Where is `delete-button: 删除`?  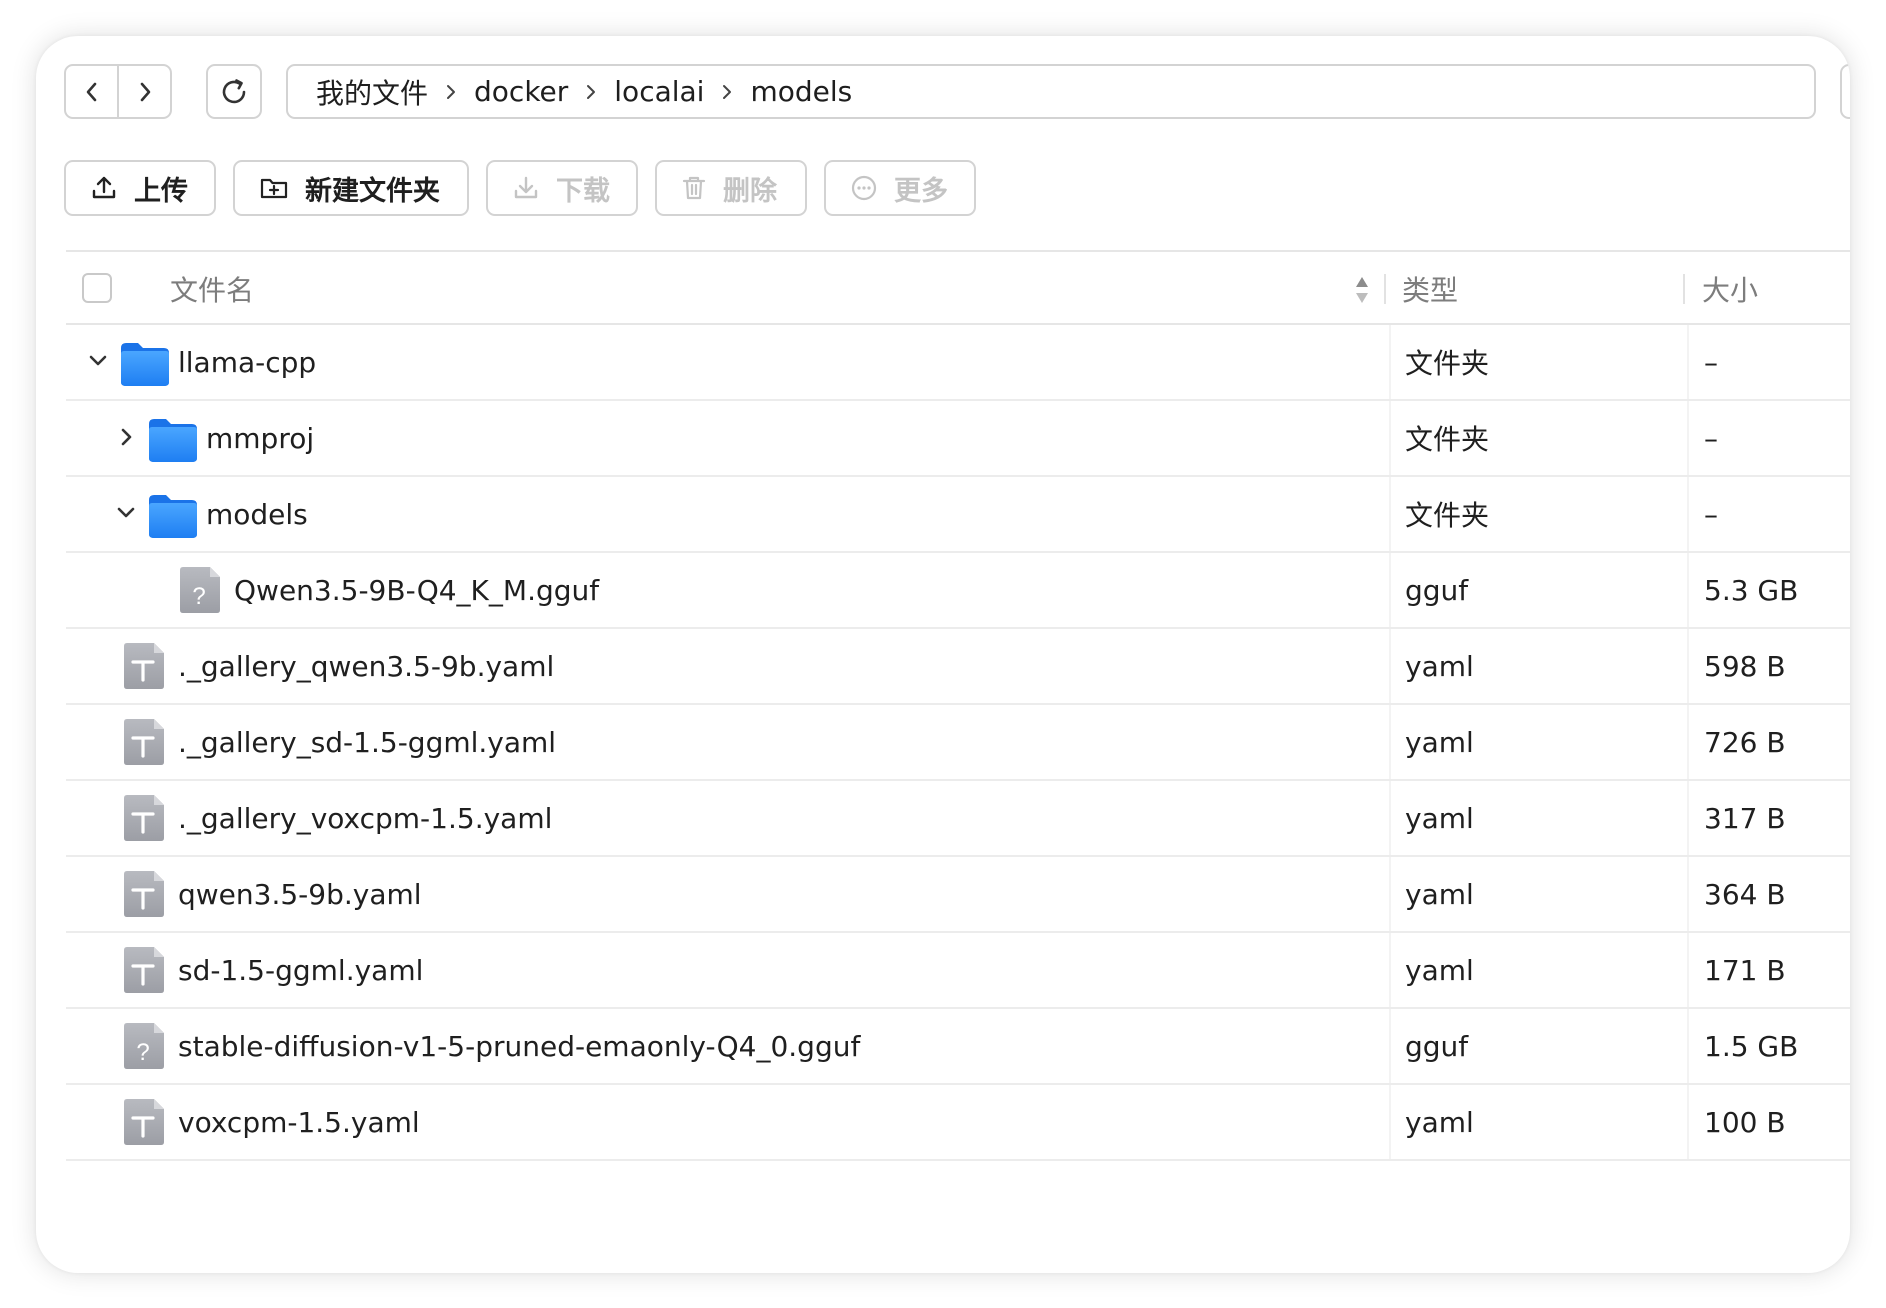
delete-button: 删除 is located at coordinates (731, 188).